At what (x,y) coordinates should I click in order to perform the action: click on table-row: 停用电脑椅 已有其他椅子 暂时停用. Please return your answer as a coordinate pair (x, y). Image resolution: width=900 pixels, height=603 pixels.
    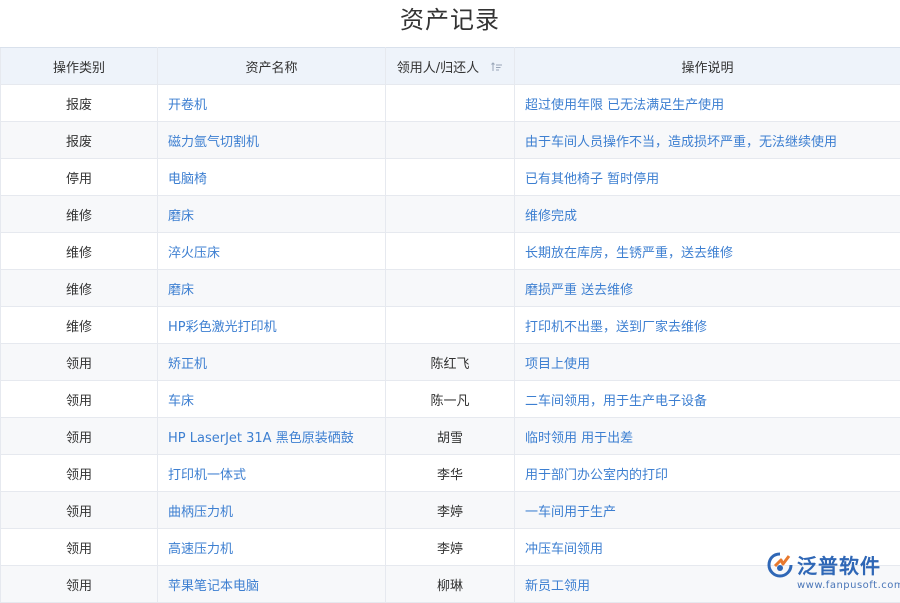
    Looking at the image, I should click on (450, 177).